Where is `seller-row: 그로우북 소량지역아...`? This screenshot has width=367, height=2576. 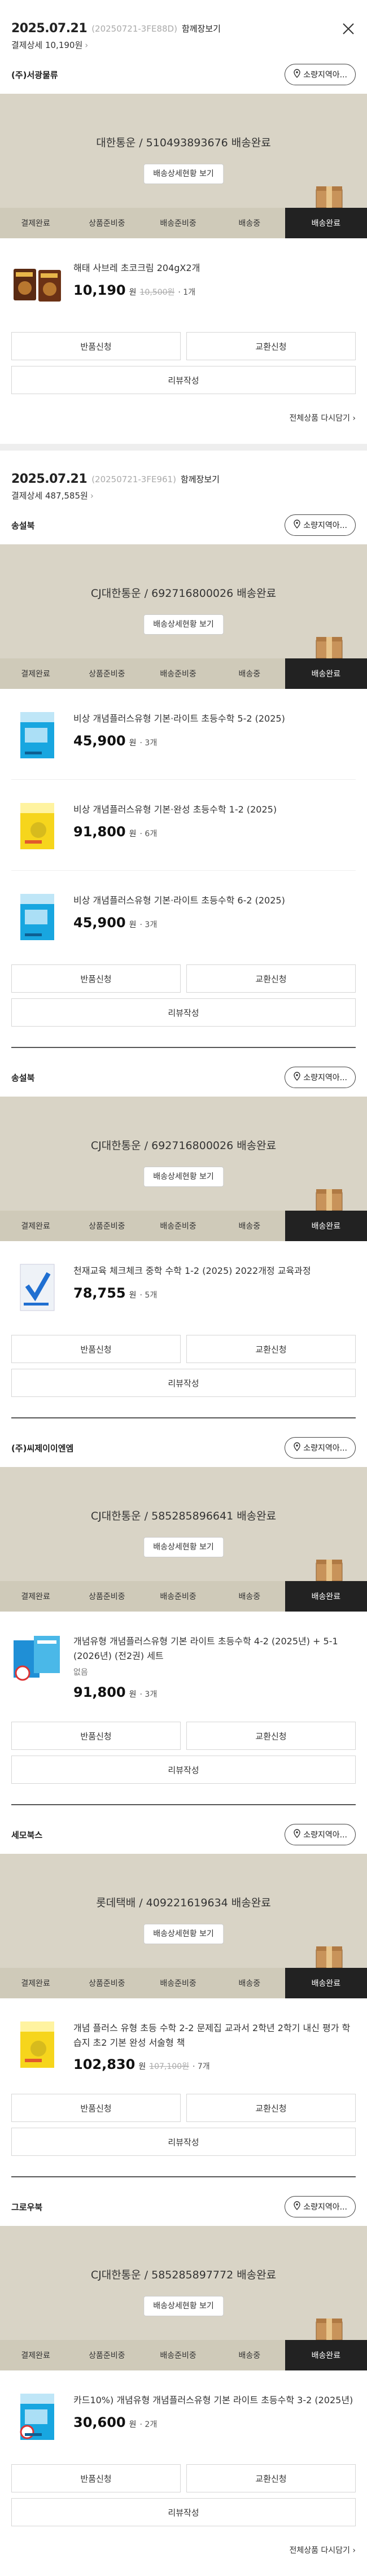 seller-row: 그로우북 소량지역아... is located at coordinates (183, 2207).